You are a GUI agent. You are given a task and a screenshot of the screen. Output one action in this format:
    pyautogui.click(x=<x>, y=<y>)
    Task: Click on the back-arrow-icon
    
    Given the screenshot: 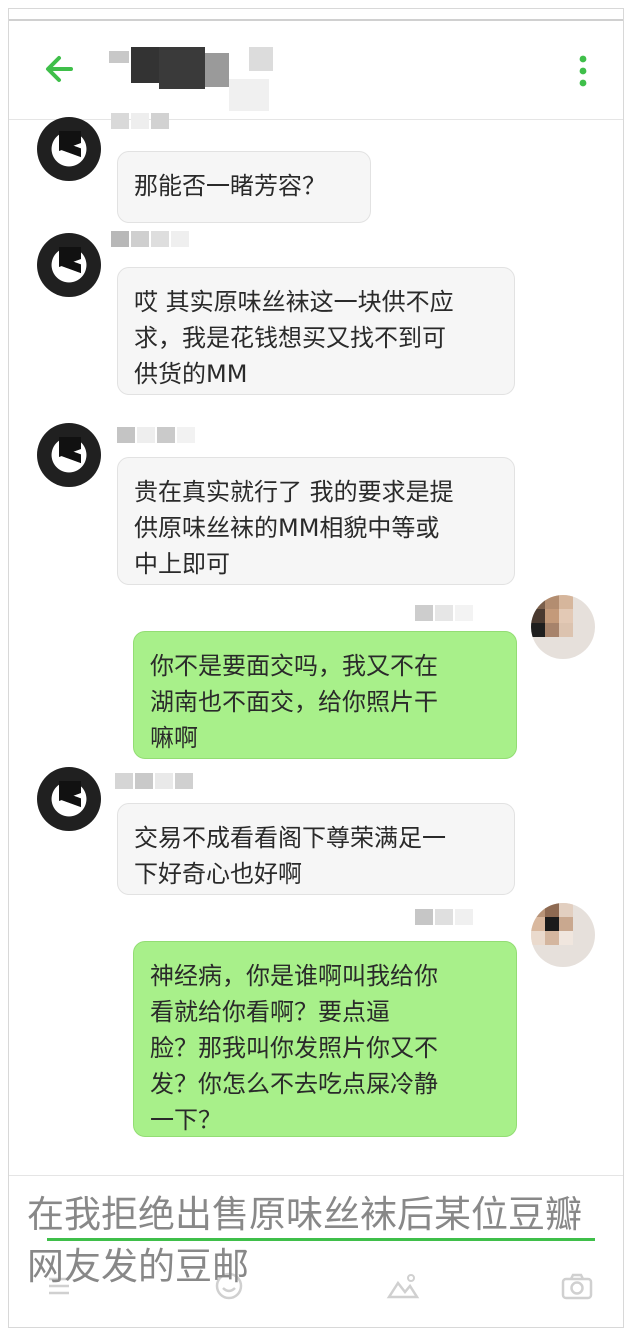 What is the action you would take?
    pyautogui.click(x=61, y=69)
    